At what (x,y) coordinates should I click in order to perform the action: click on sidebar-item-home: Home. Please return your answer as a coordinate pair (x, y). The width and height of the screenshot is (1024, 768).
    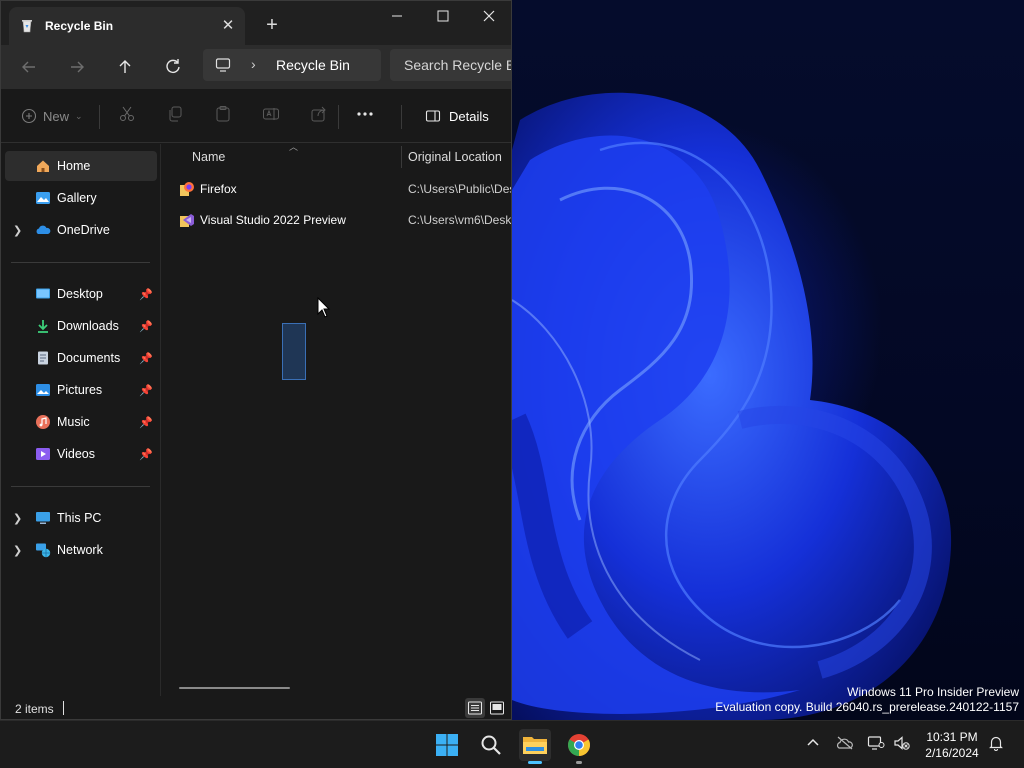
    Looking at the image, I should click on (81, 166).